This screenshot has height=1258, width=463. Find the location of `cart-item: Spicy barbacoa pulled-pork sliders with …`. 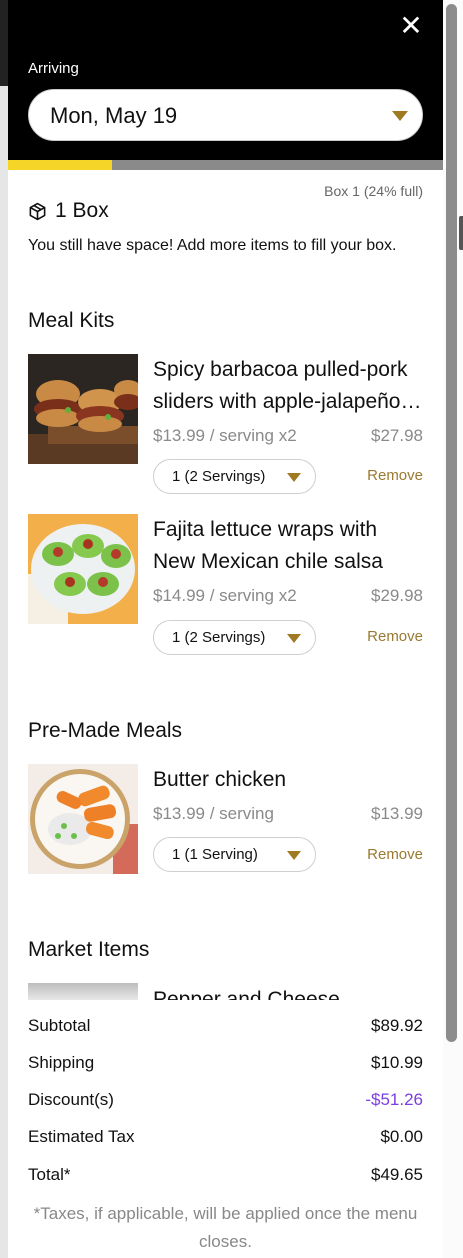

cart-item: Spicy barbacoa pulled-pork sliders with … is located at coordinates (225, 429).